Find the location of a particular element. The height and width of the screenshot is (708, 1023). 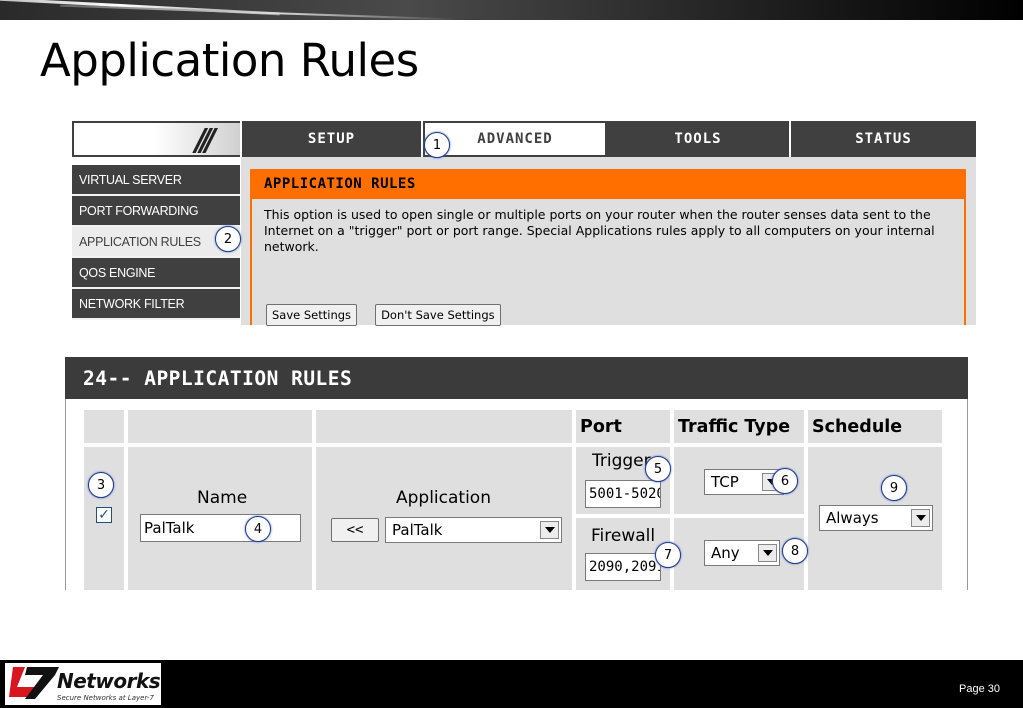

callout-1: 1 is located at coordinates (437, 145).